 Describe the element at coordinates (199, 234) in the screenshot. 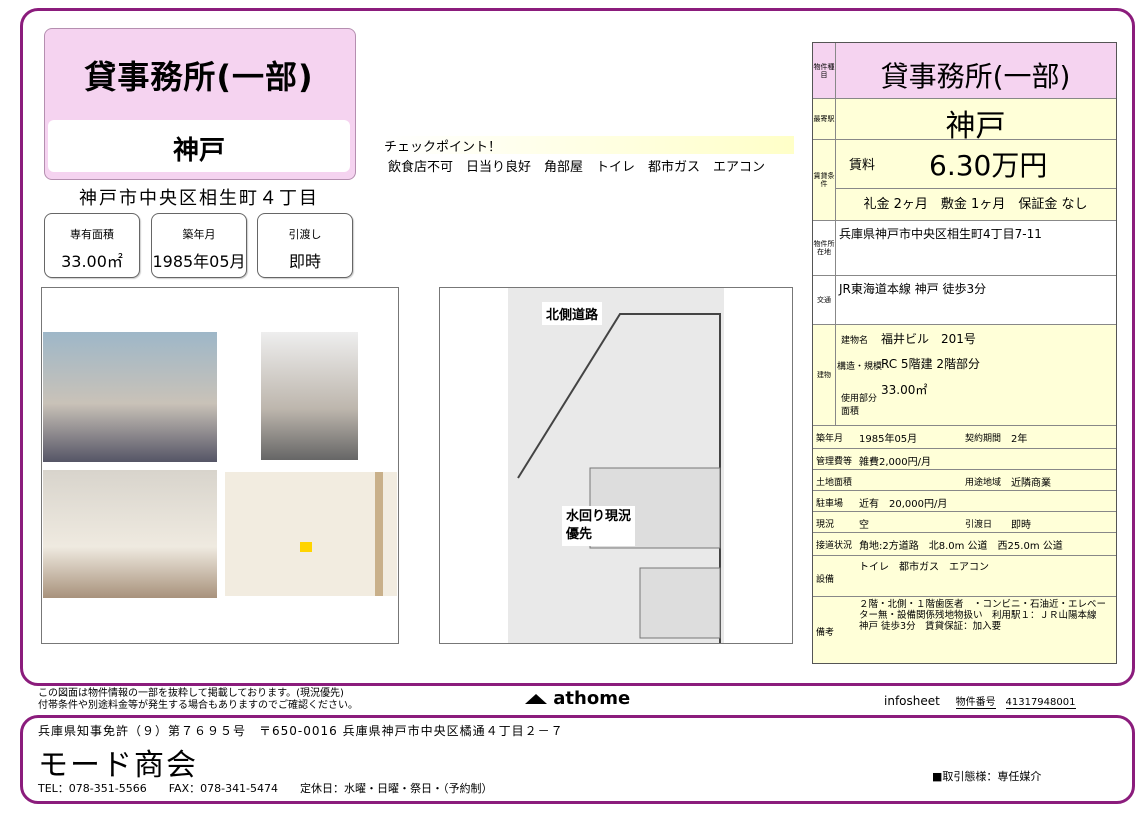

I see `badge-label: 築年月` at that location.